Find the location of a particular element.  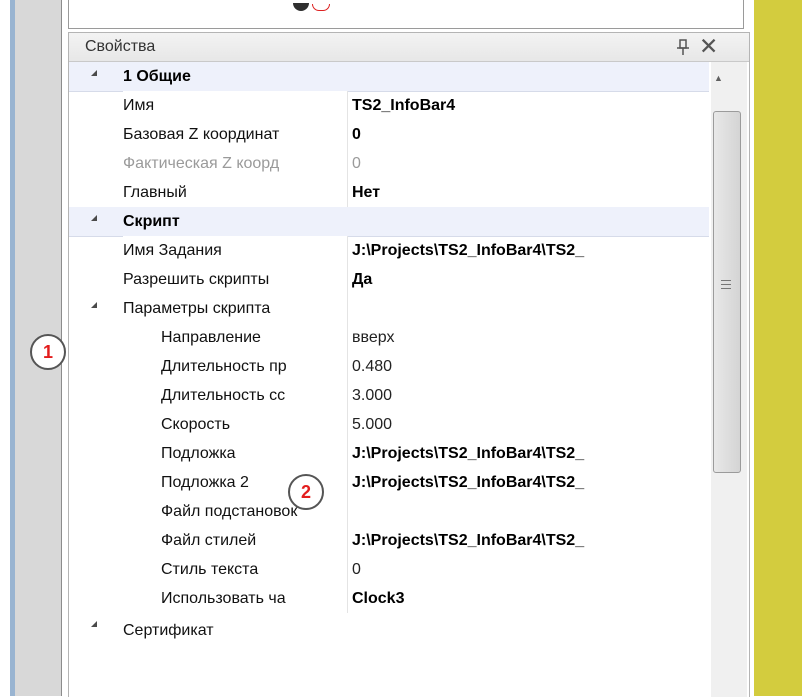

green-status-icon is located at coordinates (301, 7).